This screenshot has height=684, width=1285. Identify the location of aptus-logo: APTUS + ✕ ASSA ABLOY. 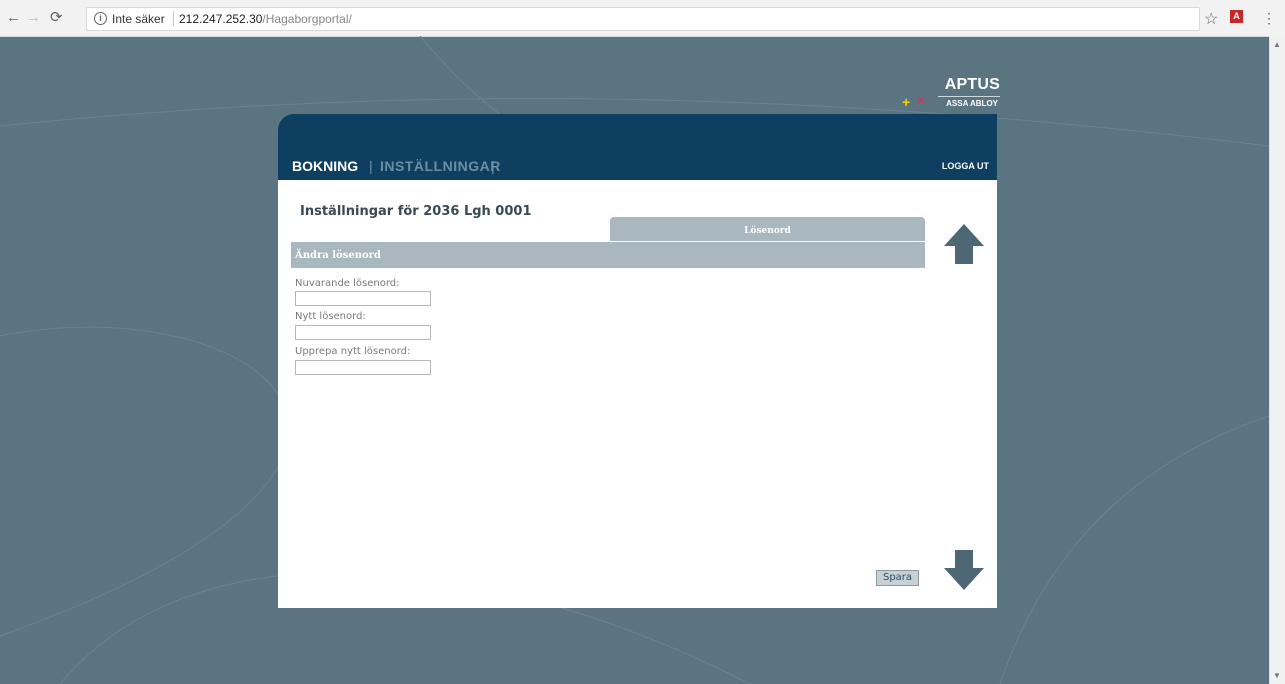
(951, 96).